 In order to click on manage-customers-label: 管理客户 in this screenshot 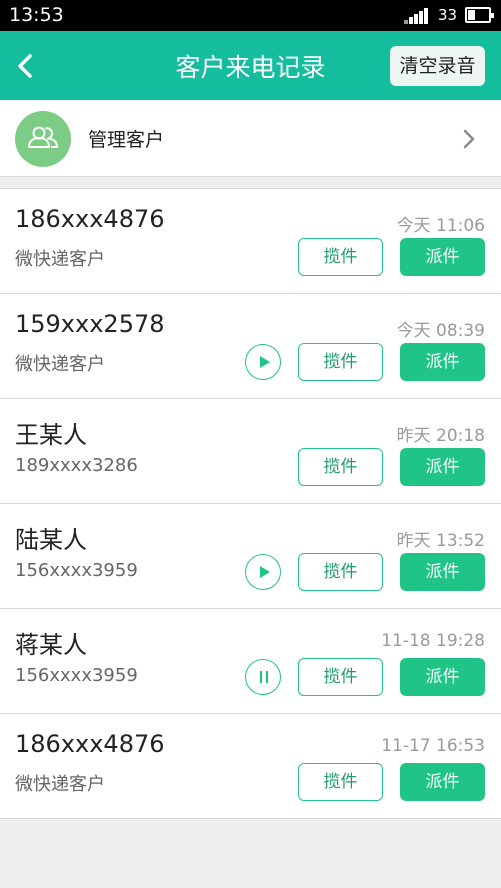, I will do `click(126, 140)`.